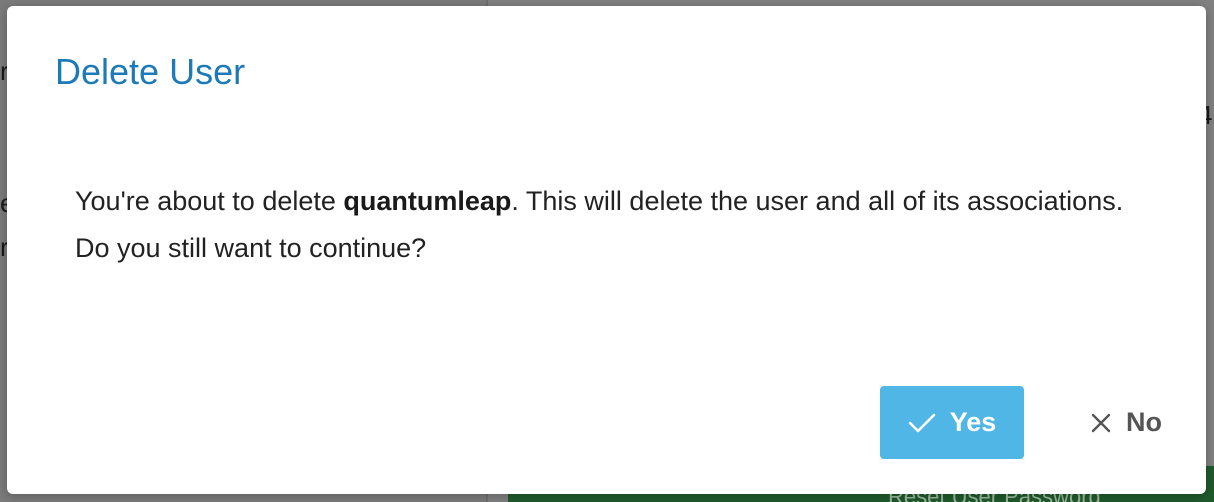 This screenshot has height=502, width=1214. I want to click on check-icon, so click(922, 423).